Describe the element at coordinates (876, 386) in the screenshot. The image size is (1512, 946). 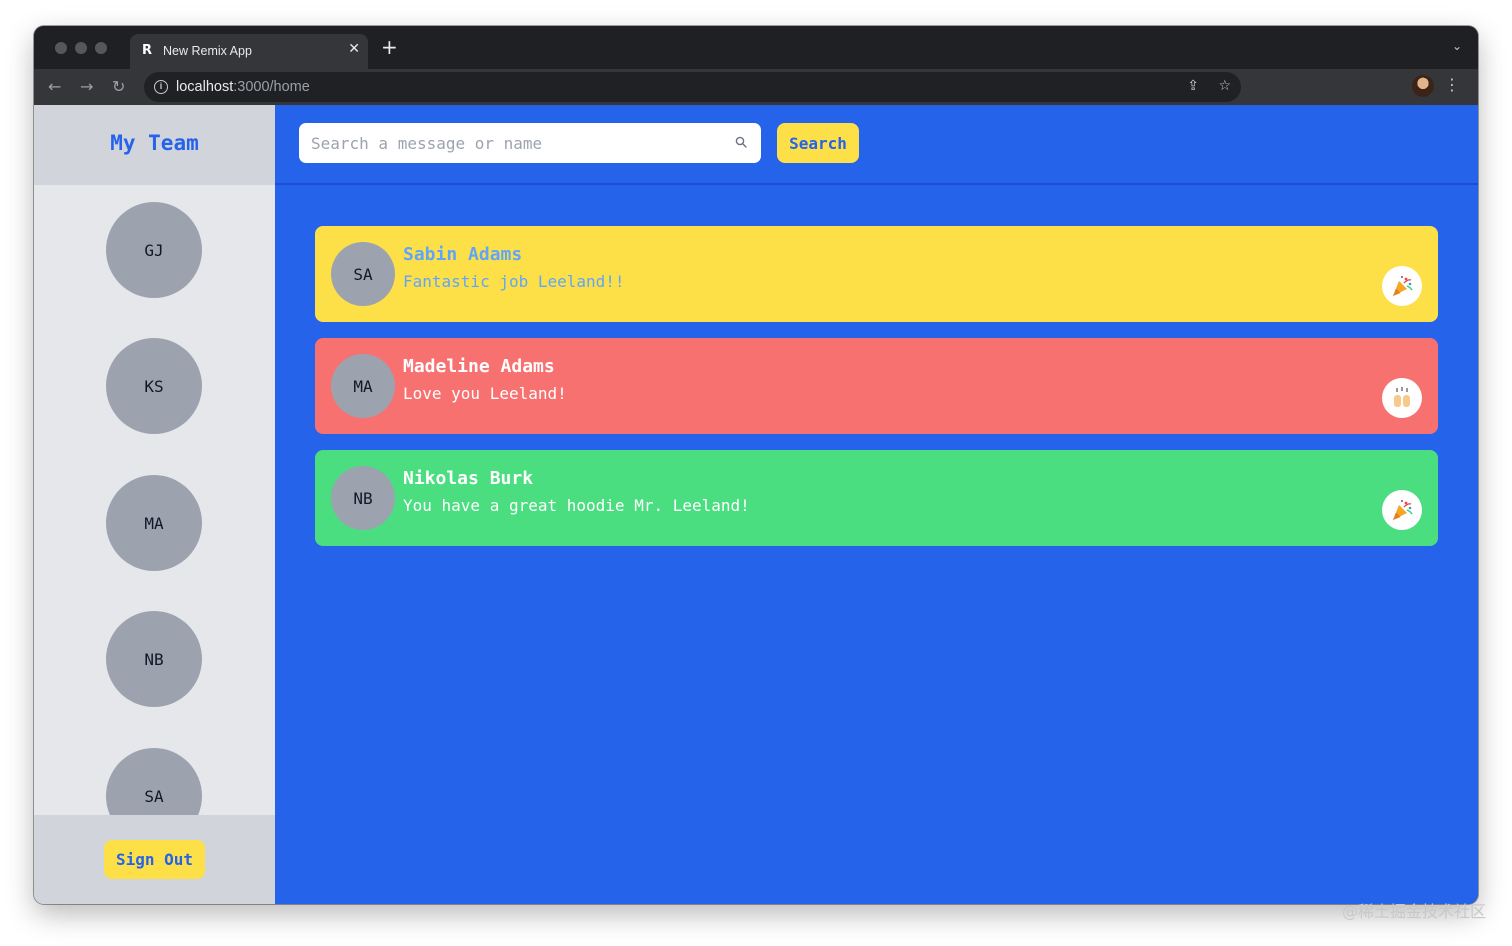
I see `kudo-card: MA Madeline Adams Love you Leeland!` at that location.